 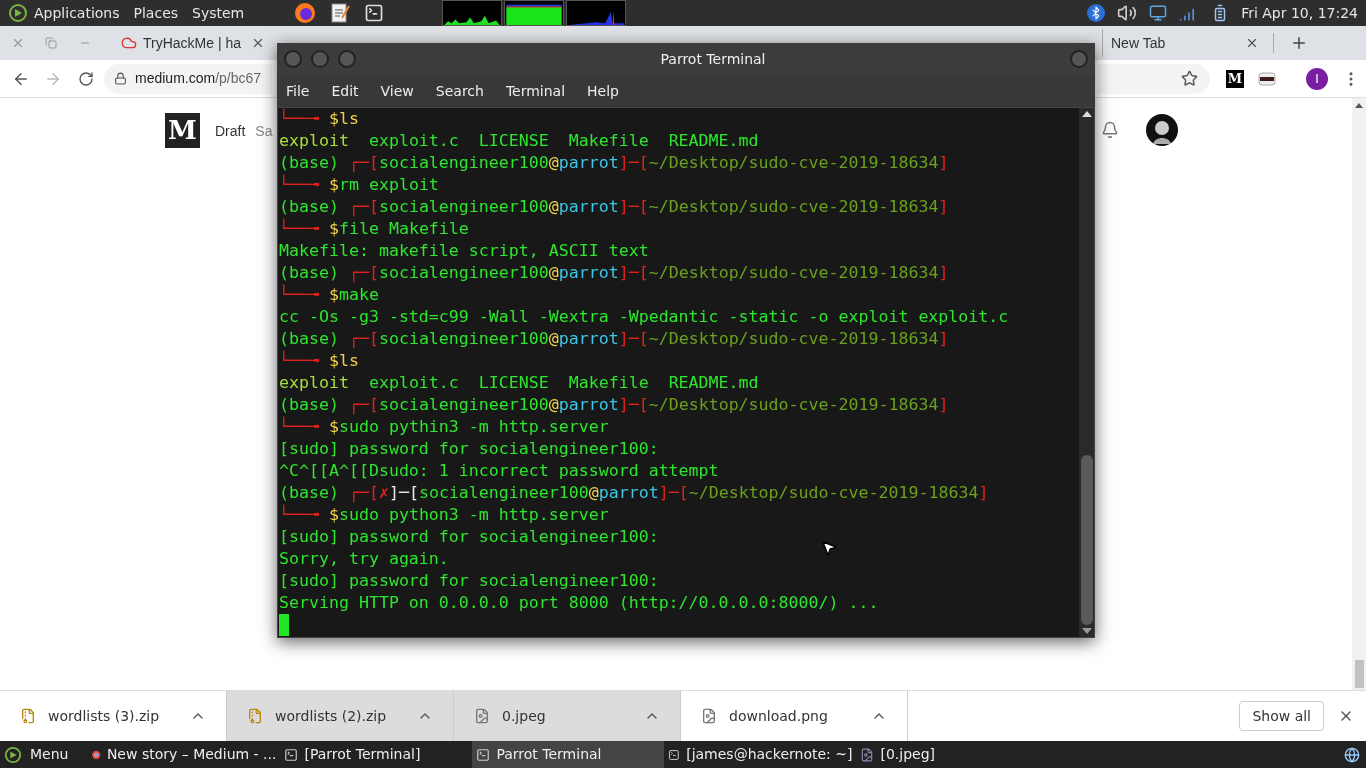 What do you see at coordinates (218, 13) in the screenshot?
I see `panel-menu: System` at bounding box center [218, 13].